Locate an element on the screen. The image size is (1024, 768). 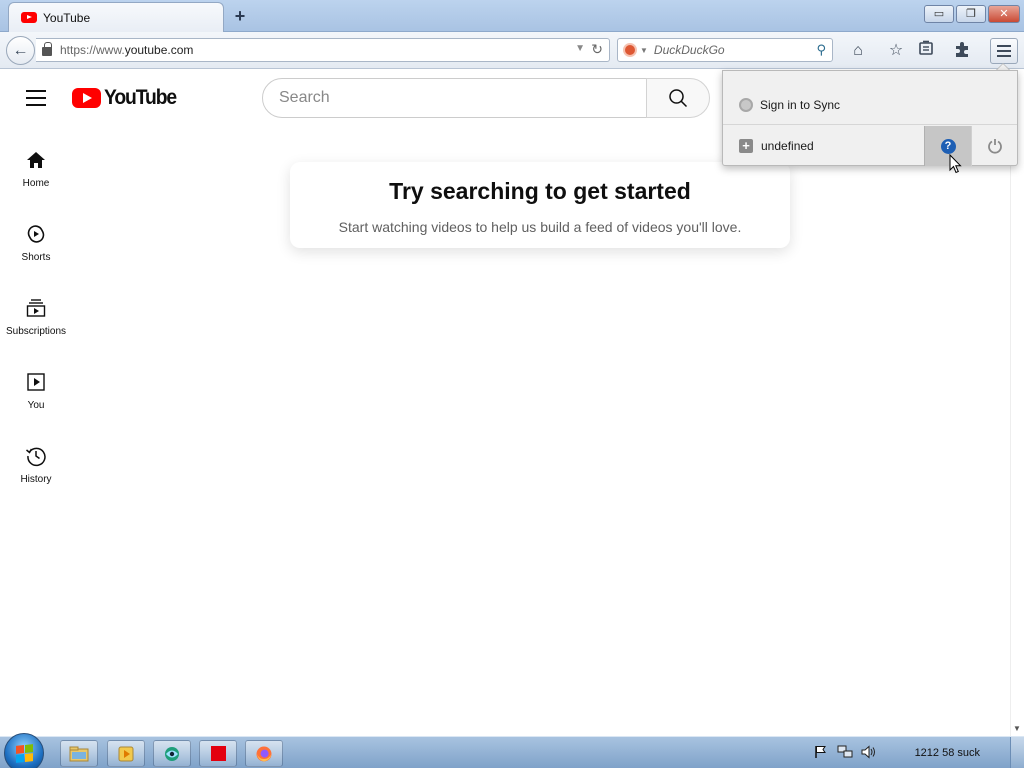
url-text: https://www.youtube.com is located at coordinates (127, 50).